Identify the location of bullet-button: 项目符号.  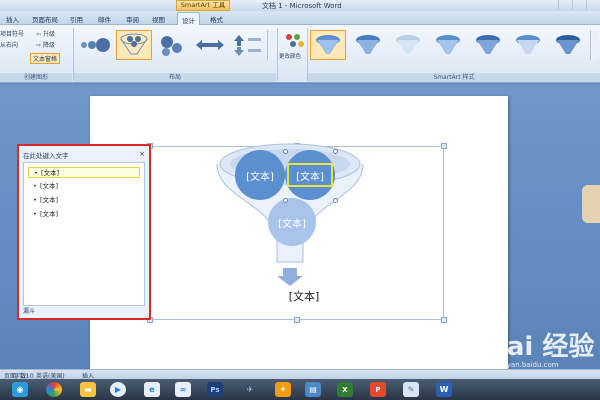
(12, 33).